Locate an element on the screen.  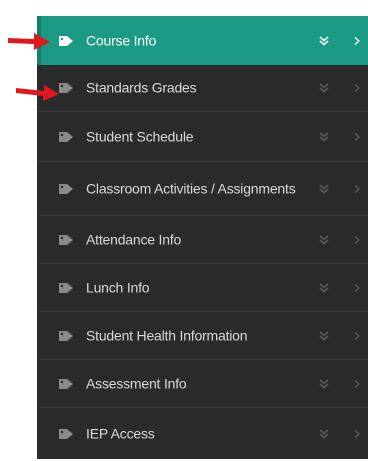
menu-item-attendance-info: Attendance Info is located at coordinates (202, 240).